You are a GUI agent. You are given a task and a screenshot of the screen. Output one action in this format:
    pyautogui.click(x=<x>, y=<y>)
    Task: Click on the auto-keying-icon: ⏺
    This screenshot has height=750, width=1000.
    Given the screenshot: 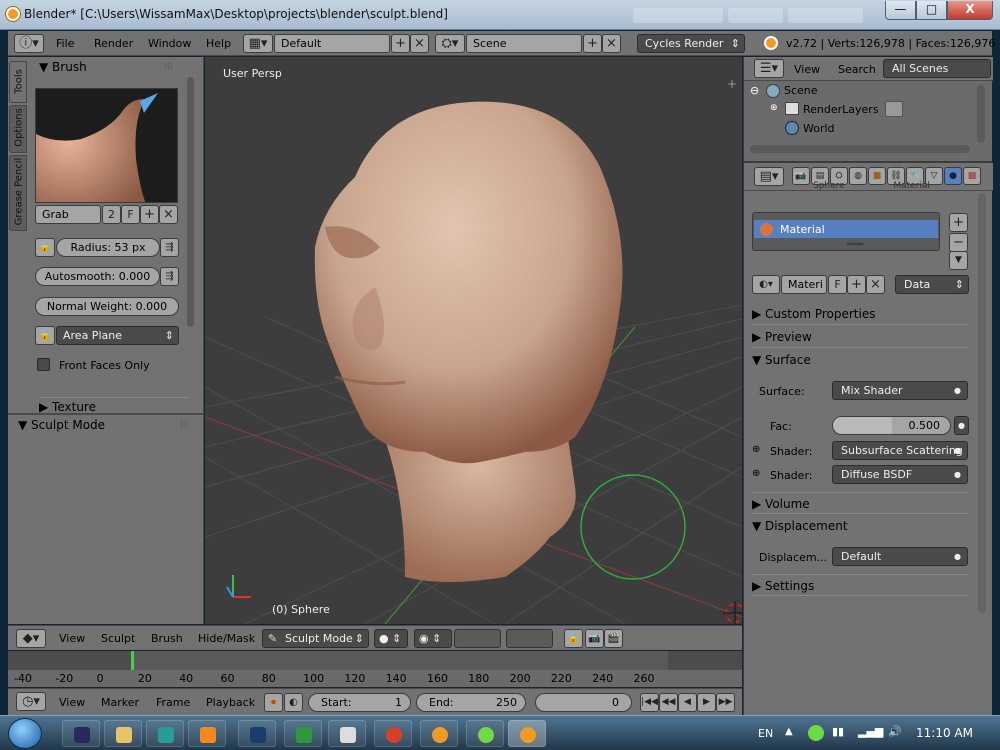 What is the action you would take?
    pyautogui.click(x=273, y=702)
    